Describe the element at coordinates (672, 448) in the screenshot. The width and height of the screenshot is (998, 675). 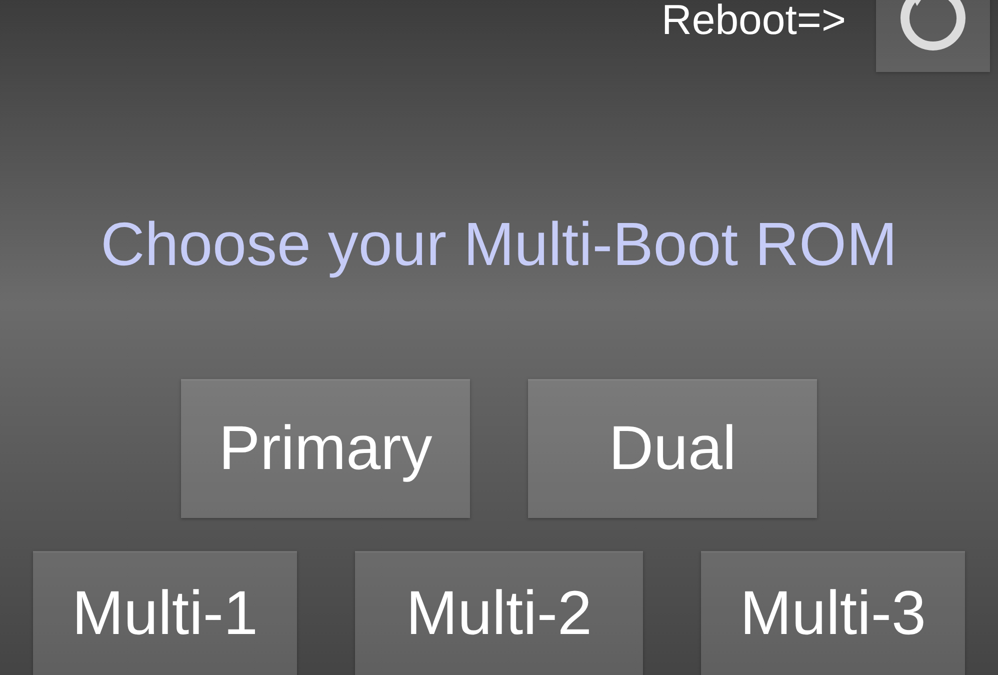
I see `rom-option-button: Dual` at that location.